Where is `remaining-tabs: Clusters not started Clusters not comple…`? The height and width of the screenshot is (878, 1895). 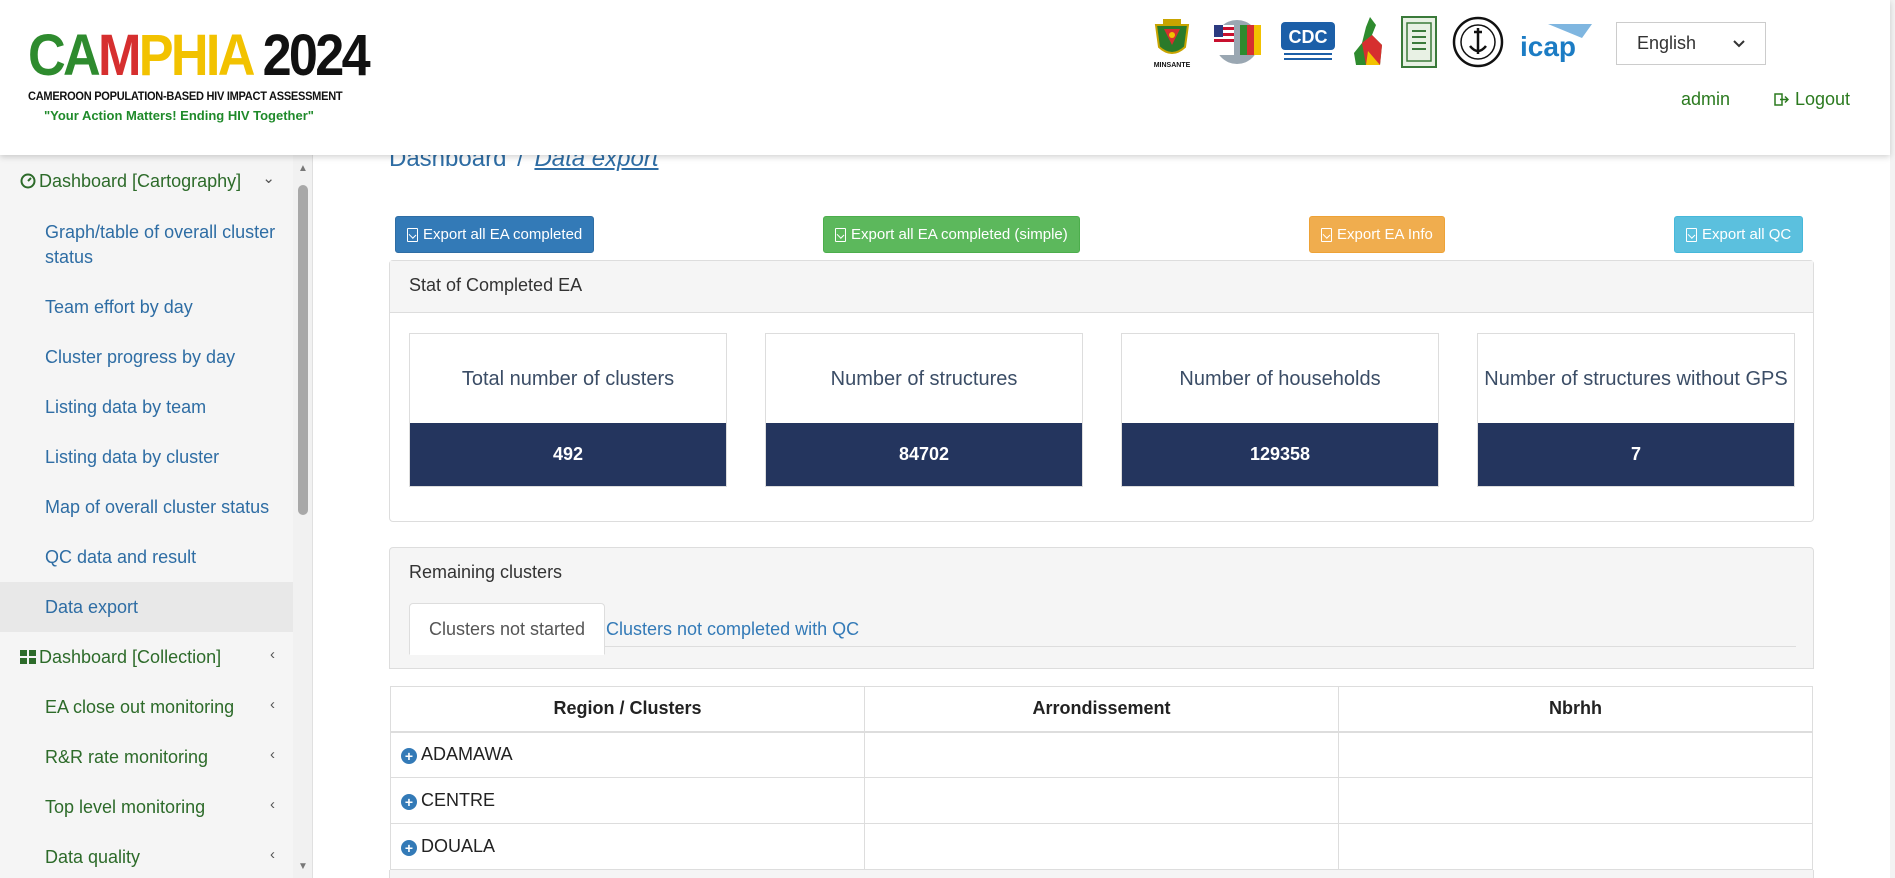 remaining-tabs: Clusters not started Clusters not comple… is located at coordinates (1102, 629).